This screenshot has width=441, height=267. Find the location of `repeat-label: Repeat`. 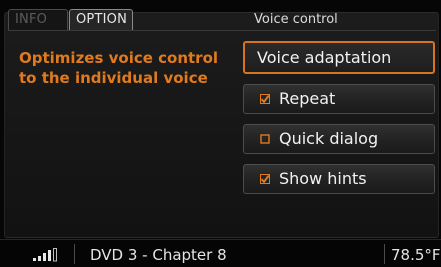

repeat-label: Repeat is located at coordinates (307, 98).